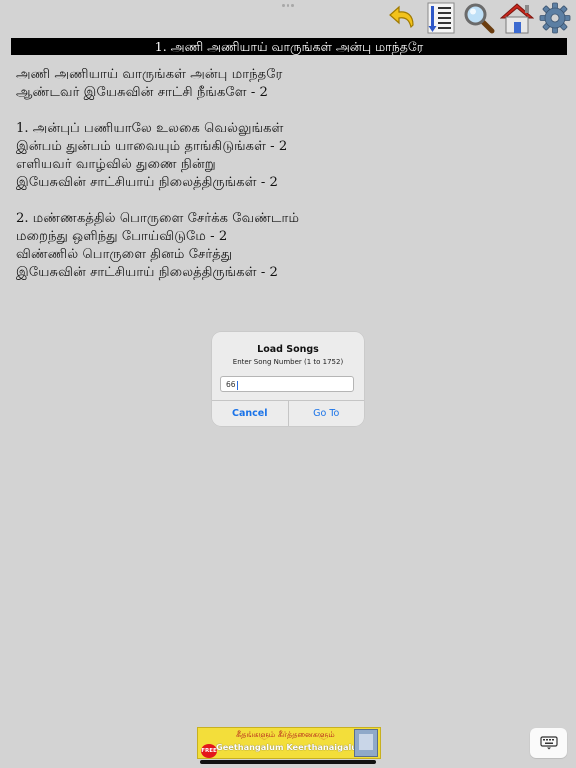  I want to click on dialog-button-row: Cancel Go To, so click(288, 413).